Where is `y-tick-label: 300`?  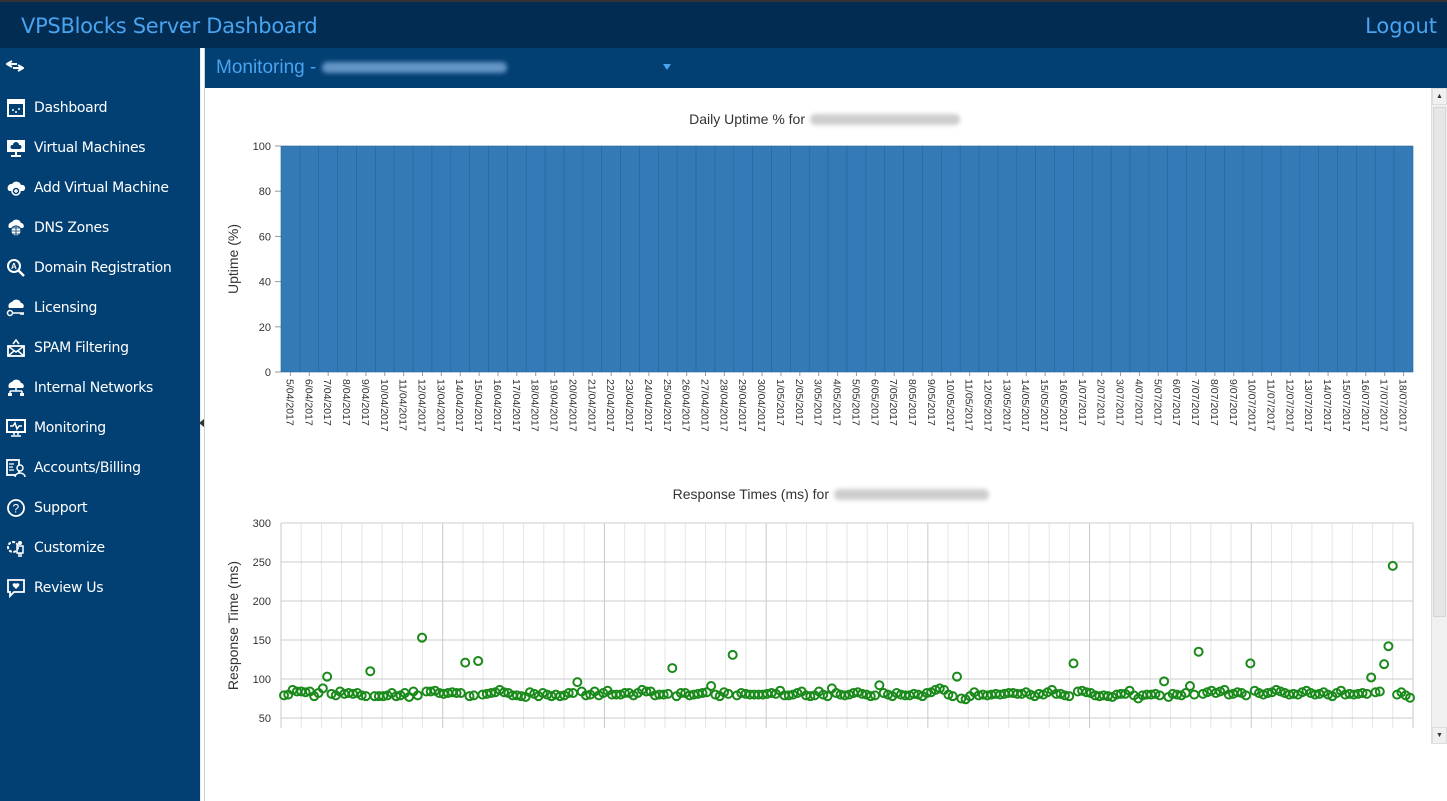
y-tick-label: 300 is located at coordinates (262, 524).